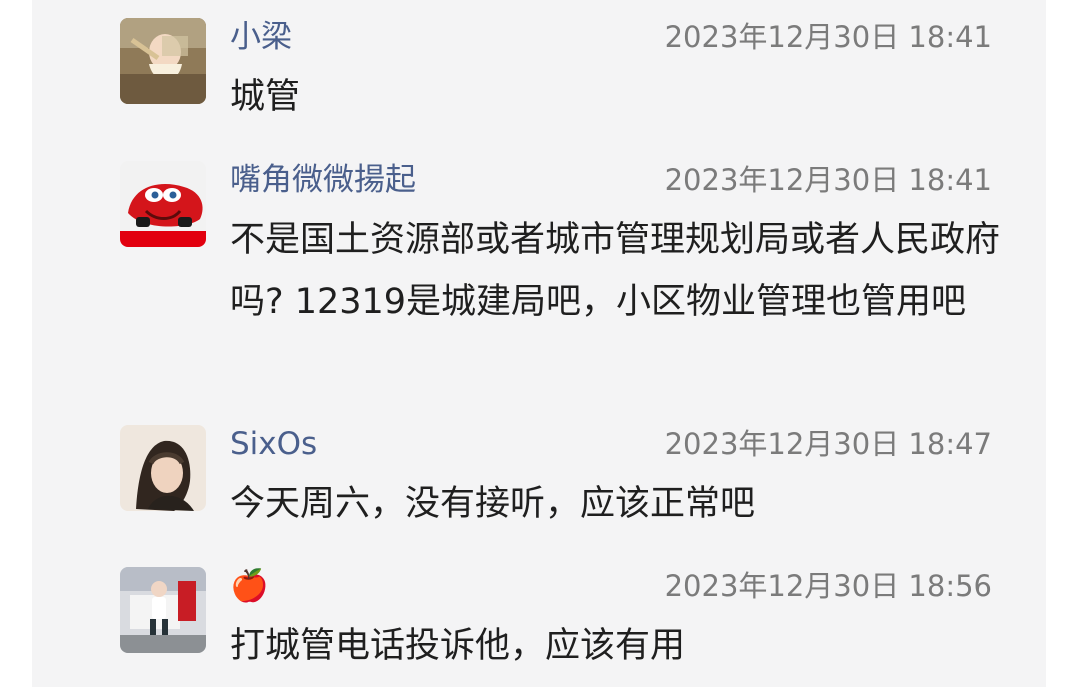 Image resolution: width=1078 pixels, height=687 pixels. I want to click on sender-name: 小梁, so click(261, 37).